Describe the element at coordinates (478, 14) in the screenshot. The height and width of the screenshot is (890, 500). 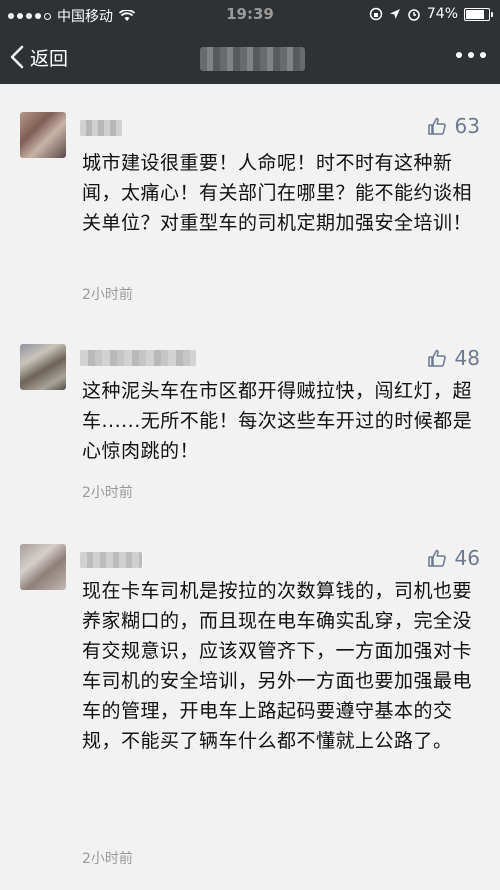
I see `battery-icon` at that location.